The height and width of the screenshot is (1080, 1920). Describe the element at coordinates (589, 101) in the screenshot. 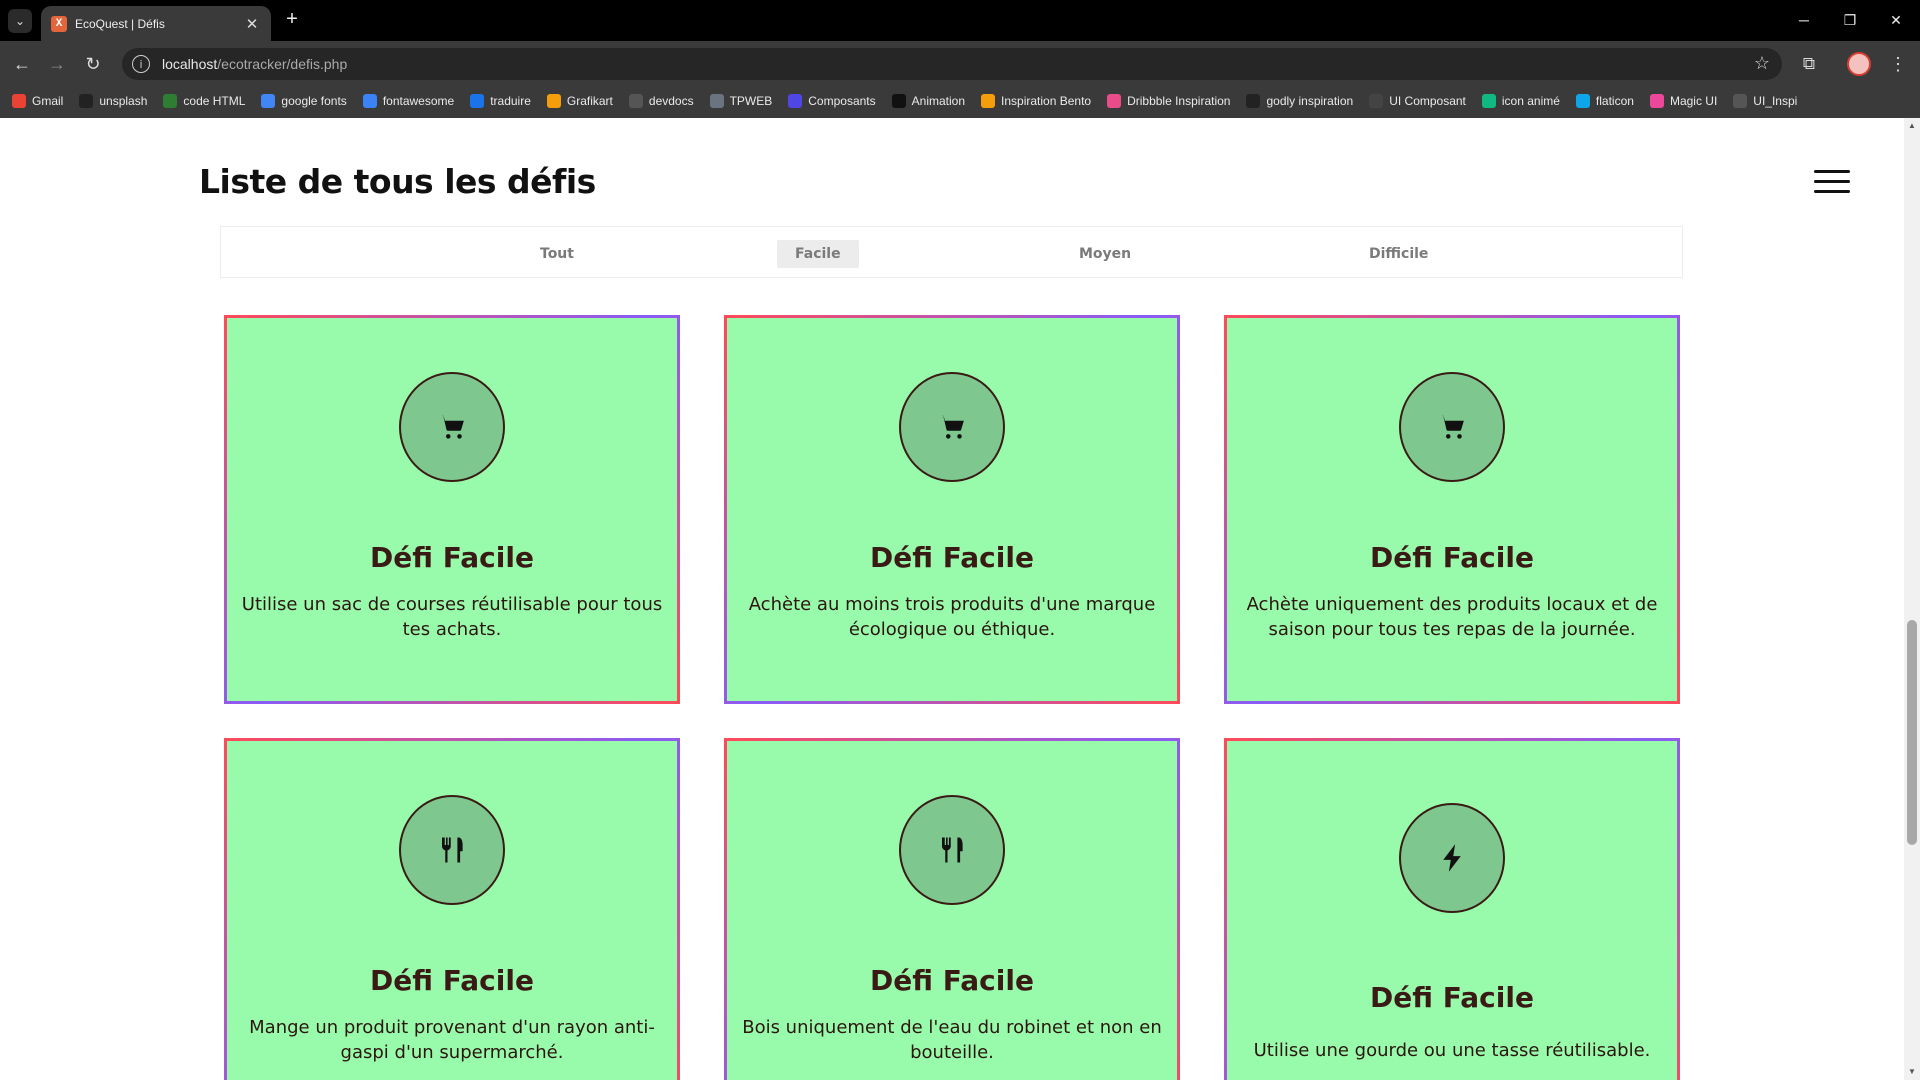

I see `bookmark-label: Grafikart` at that location.